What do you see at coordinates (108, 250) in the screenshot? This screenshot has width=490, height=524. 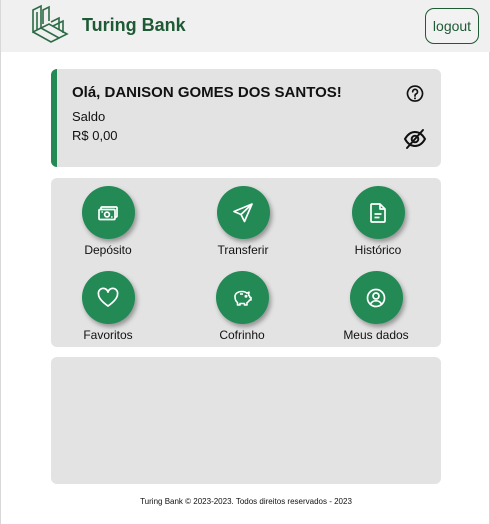 I see `deposit-label: Depósito` at bounding box center [108, 250].